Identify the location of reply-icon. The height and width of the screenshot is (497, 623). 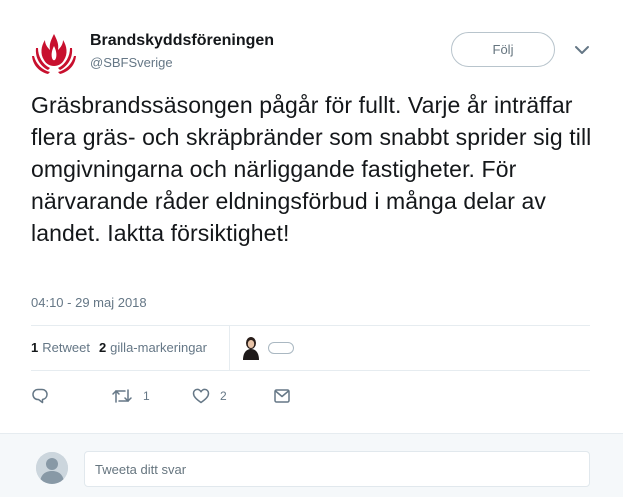
(40, 396).